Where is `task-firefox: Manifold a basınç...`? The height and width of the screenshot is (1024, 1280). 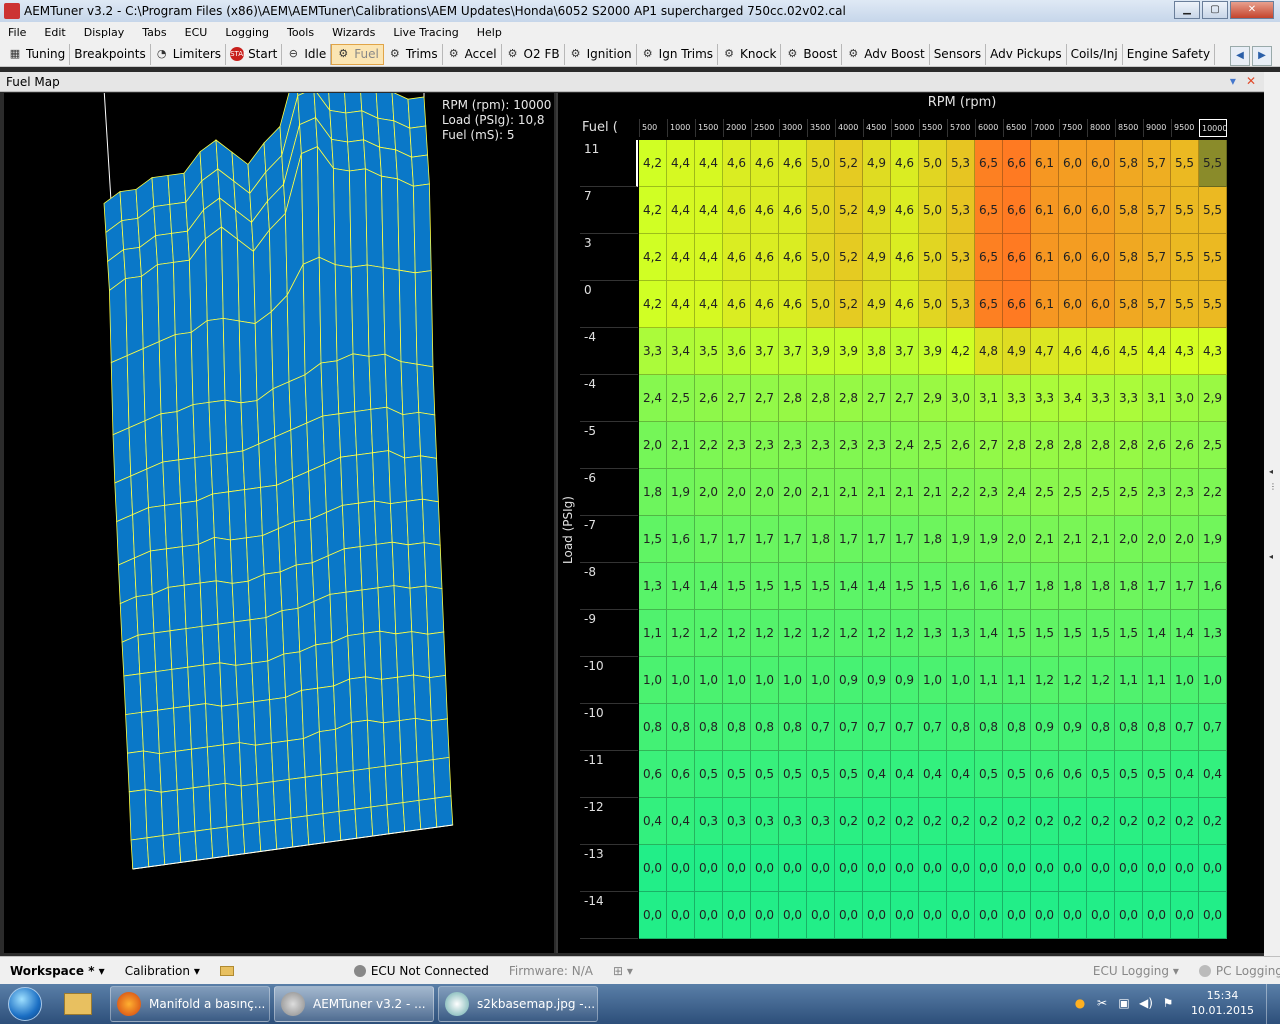
task-firefox: Manifold a basınç... is located at coordinates (190, 1004).